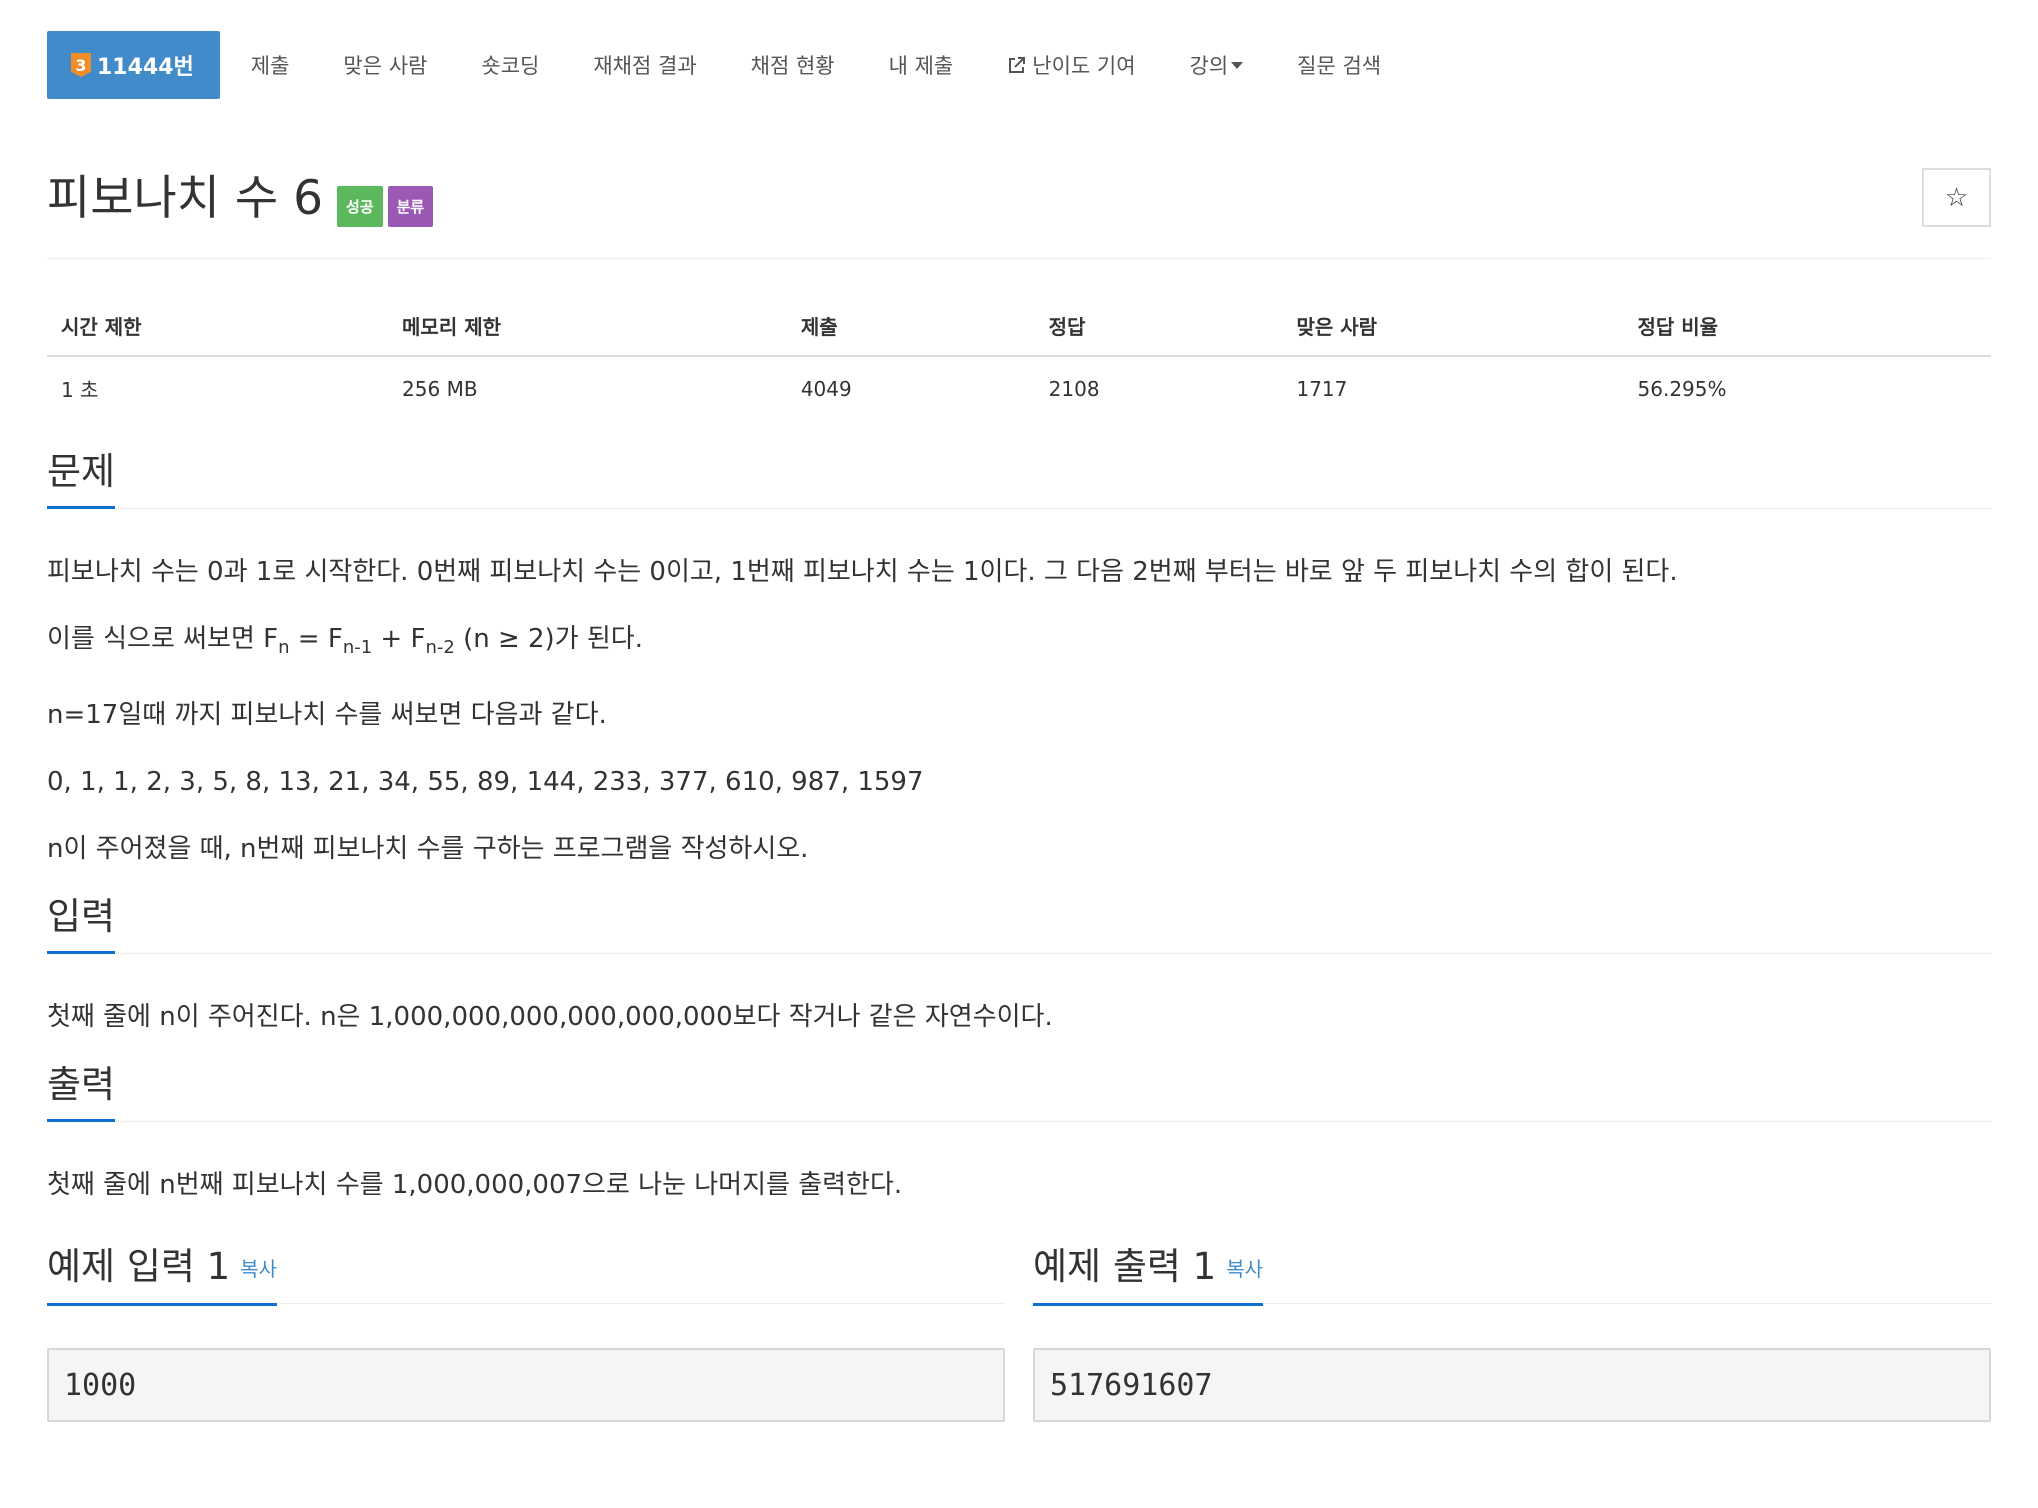  I want to click on sample-output-box: 517691607, so click(1512, 1385).